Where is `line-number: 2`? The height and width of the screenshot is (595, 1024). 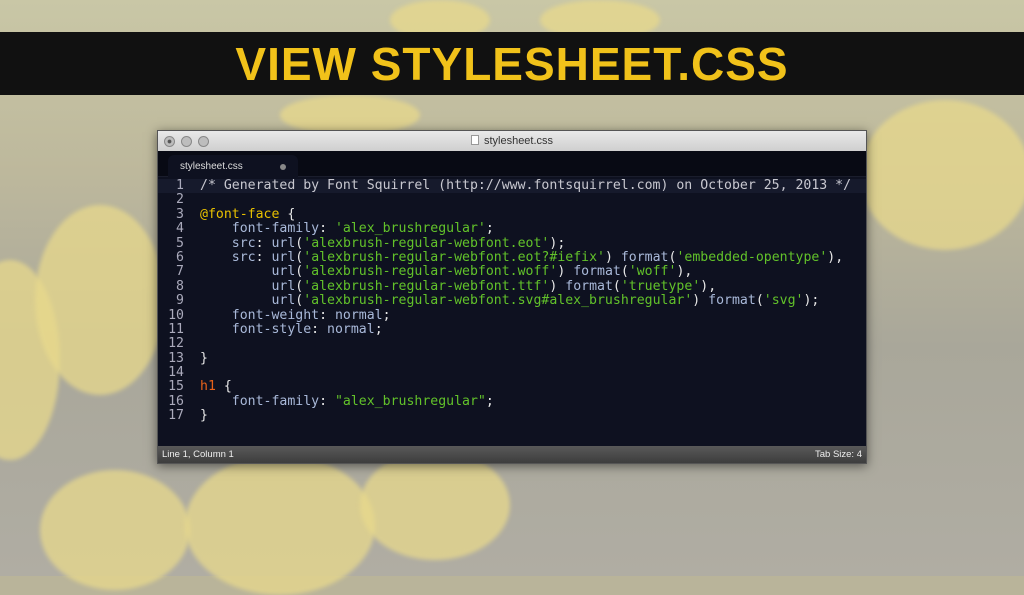 line-number: 2 is located at coordinates (180, 200).